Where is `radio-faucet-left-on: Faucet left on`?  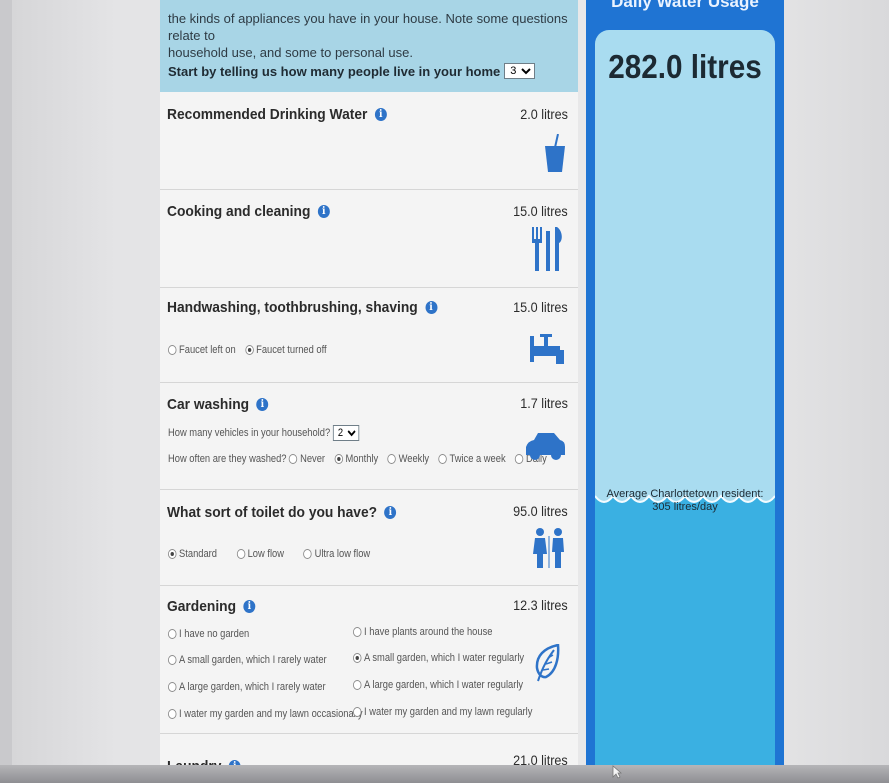 radio-faucet-left-on: Faucet left on is located at coordinates (202, 350).